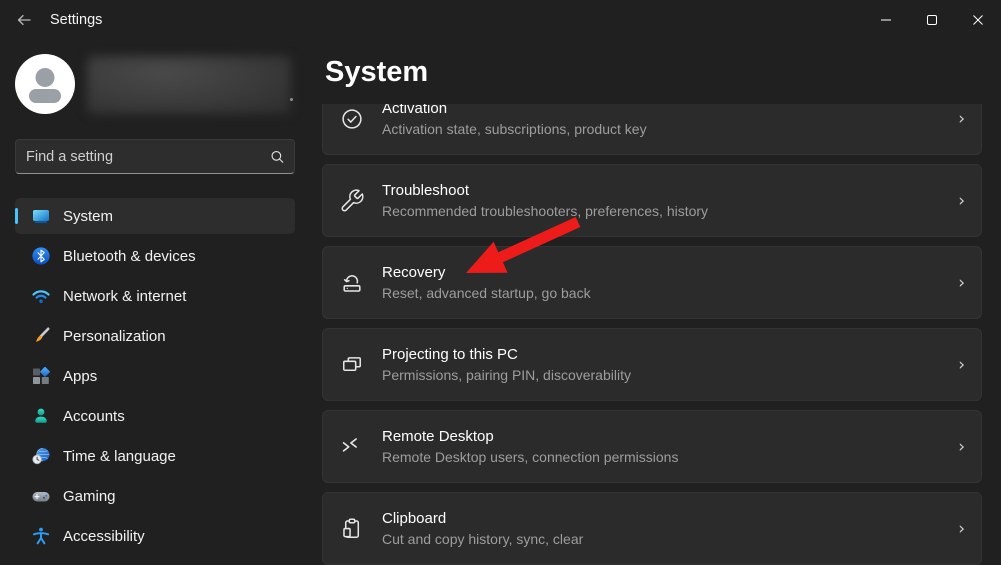 The height and width of the screenshot is (565, 1001). I want to click on maximize-button, so click(932, 20).